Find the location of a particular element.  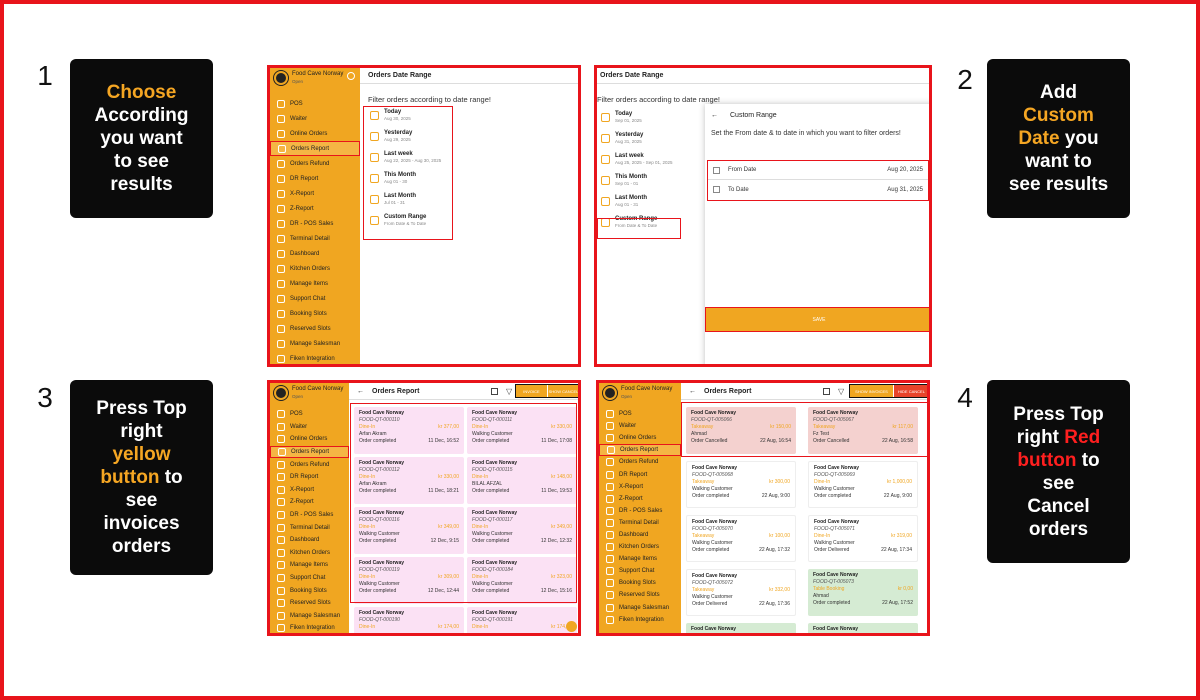

settings-gear-icon is located at coordinates (351, 76).